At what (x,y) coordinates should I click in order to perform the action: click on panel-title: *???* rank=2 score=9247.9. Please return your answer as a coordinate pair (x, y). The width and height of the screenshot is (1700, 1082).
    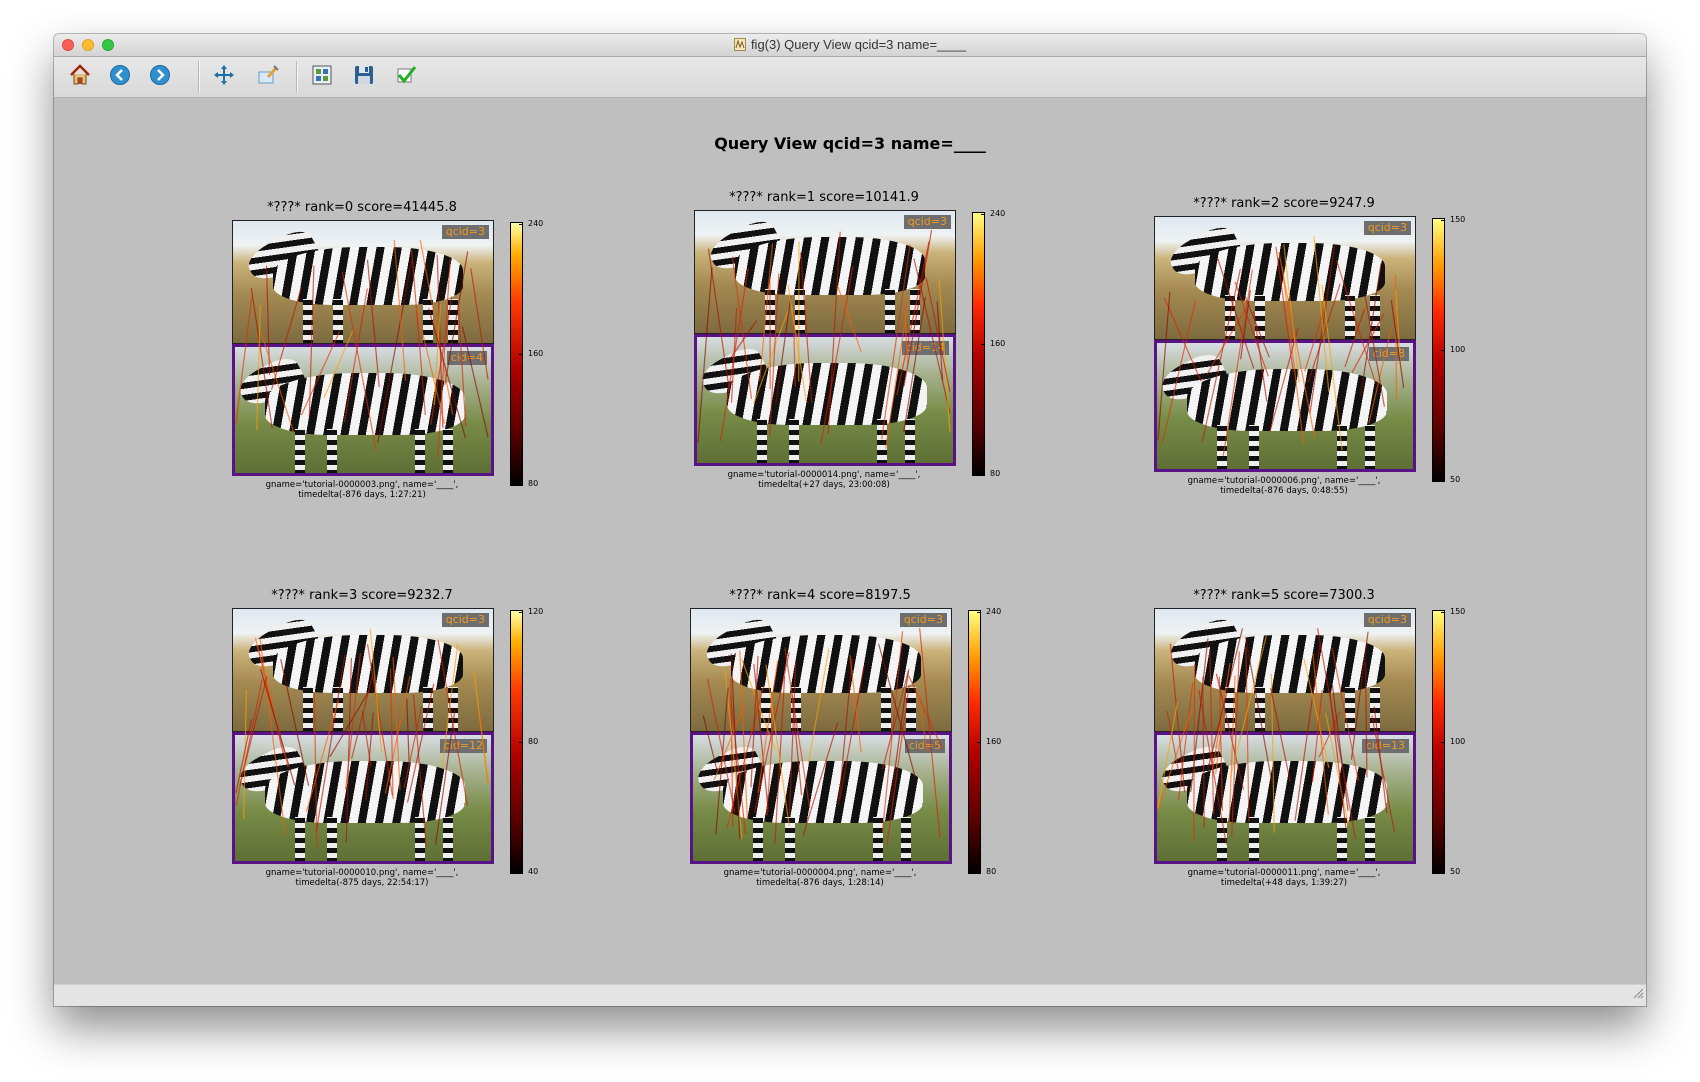
    Looking at the image, I should click on (1284, 203).